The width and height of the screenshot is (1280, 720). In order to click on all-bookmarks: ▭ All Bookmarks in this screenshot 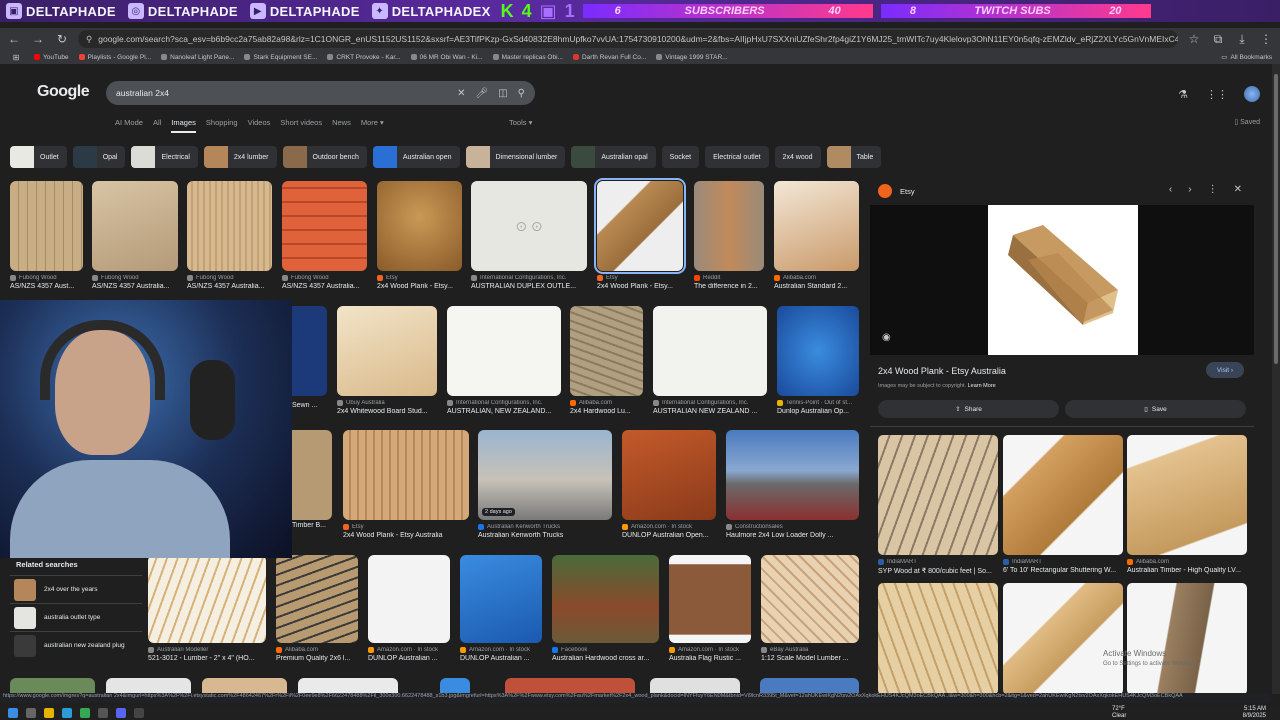, I will do `click(1246, 57)`.